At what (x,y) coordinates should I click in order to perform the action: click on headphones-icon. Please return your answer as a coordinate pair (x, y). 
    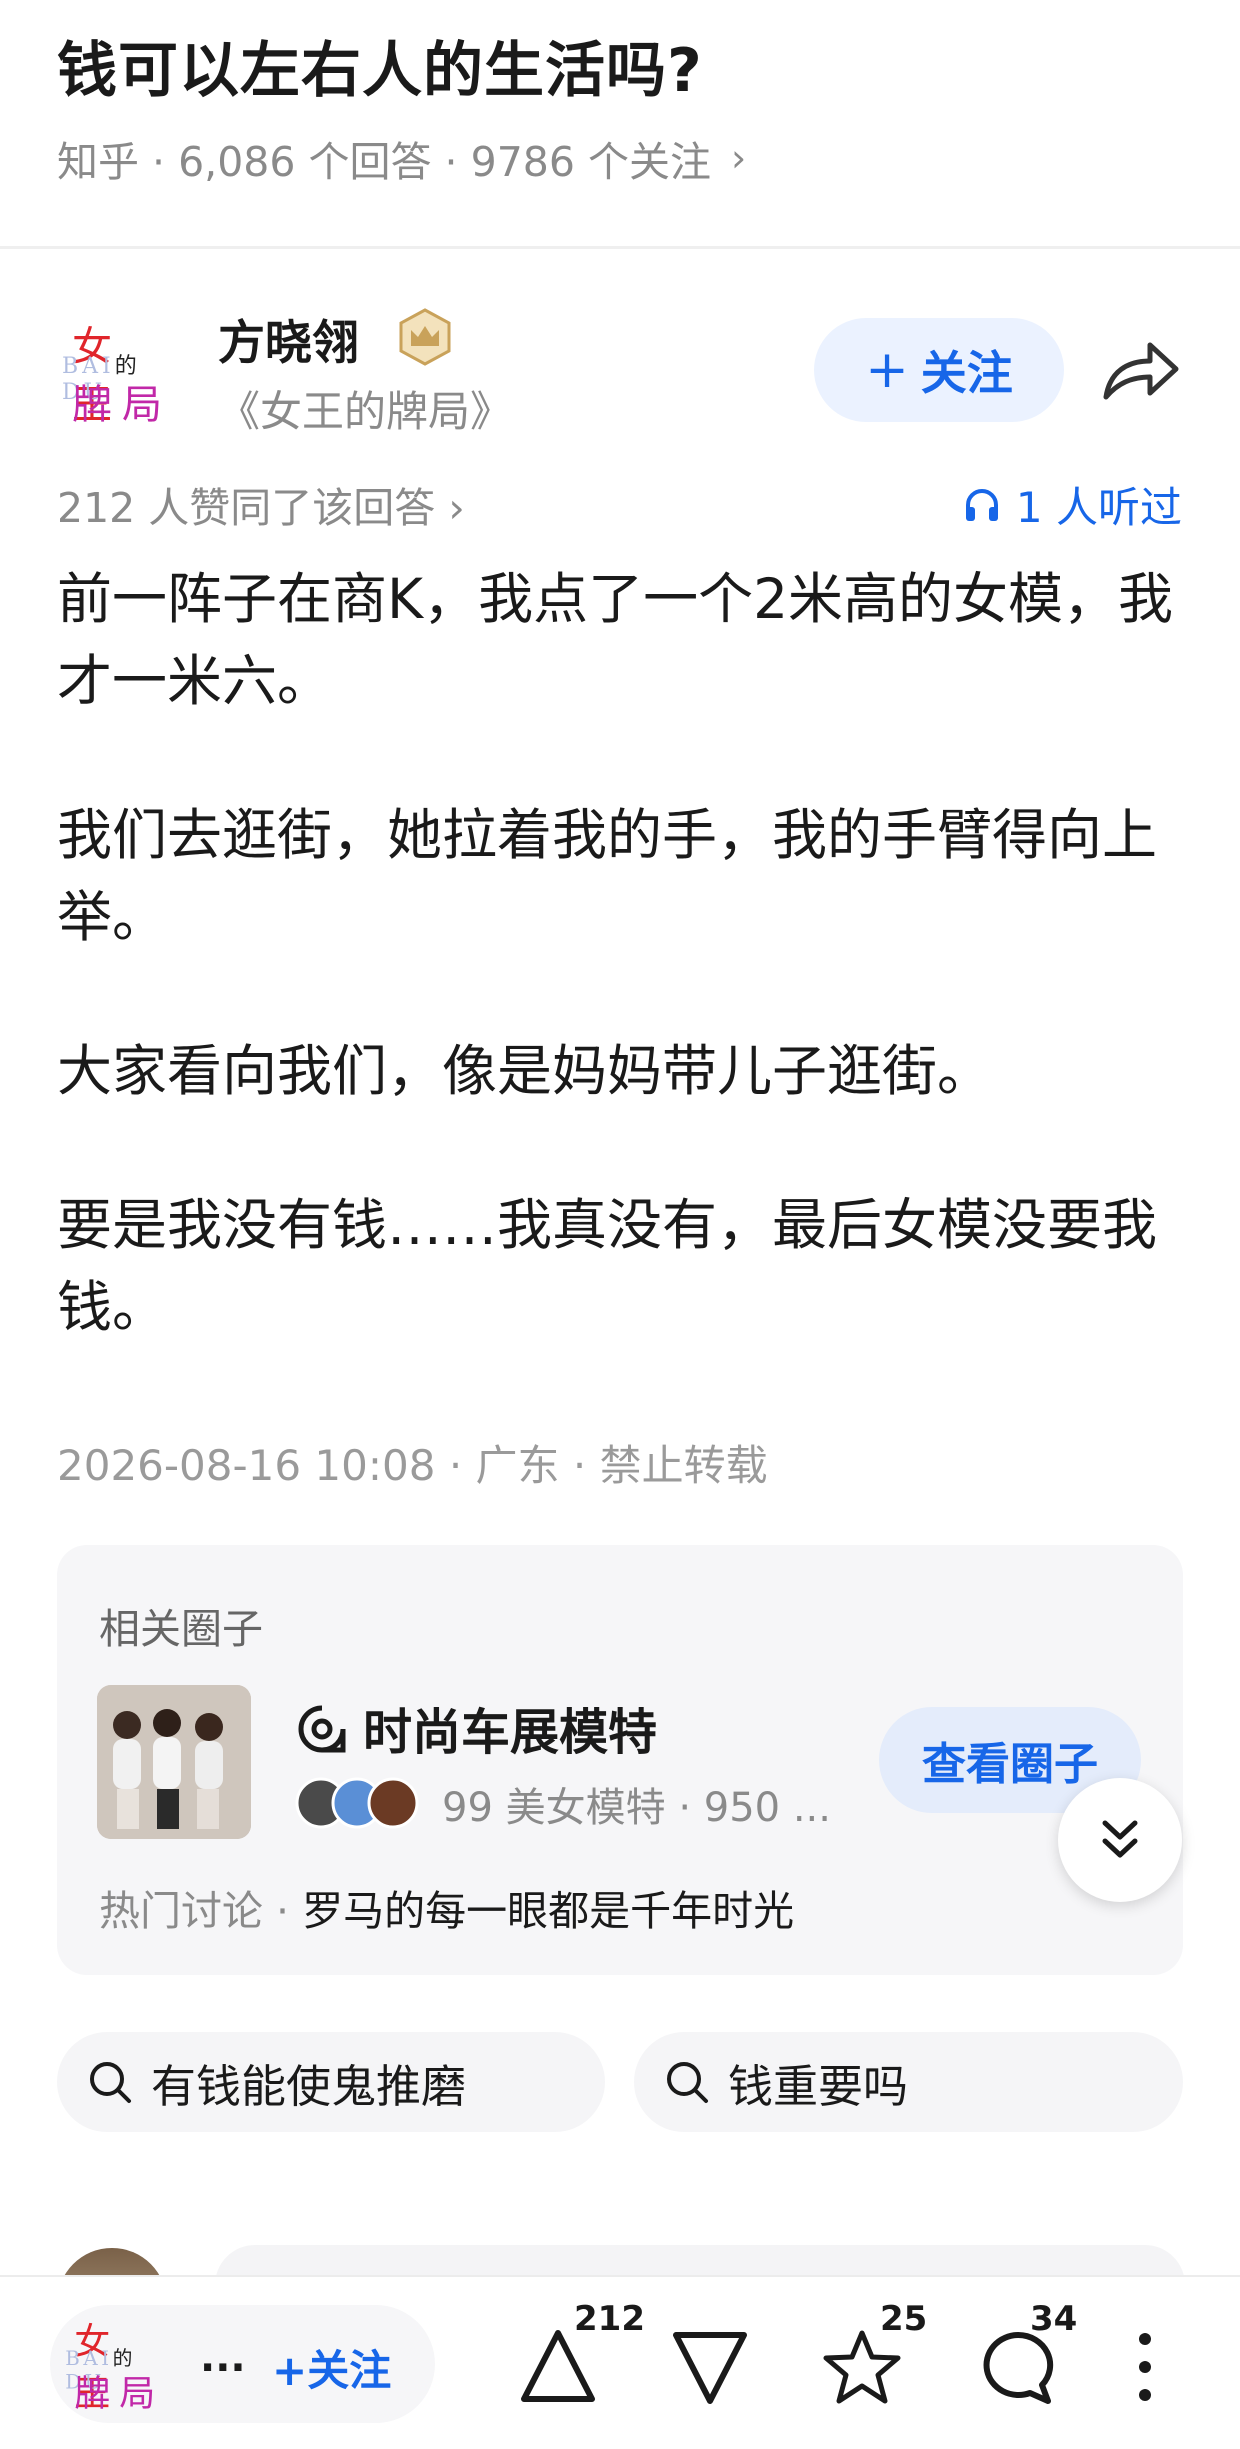
    Looking at the image, I should click on (981, 504).